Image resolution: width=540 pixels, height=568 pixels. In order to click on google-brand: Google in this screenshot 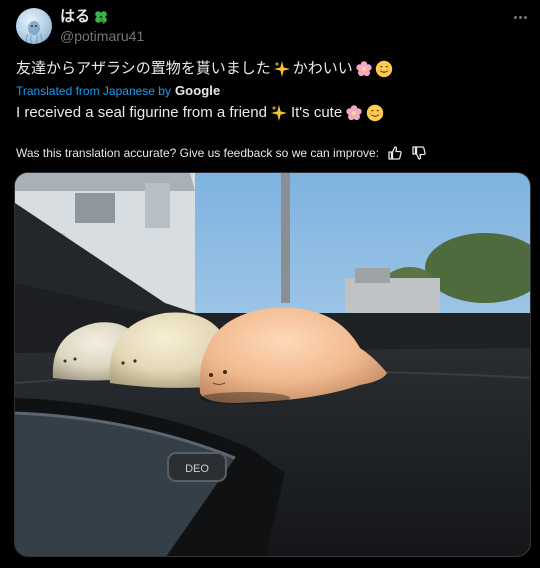, I will do `click(197, 90)`.